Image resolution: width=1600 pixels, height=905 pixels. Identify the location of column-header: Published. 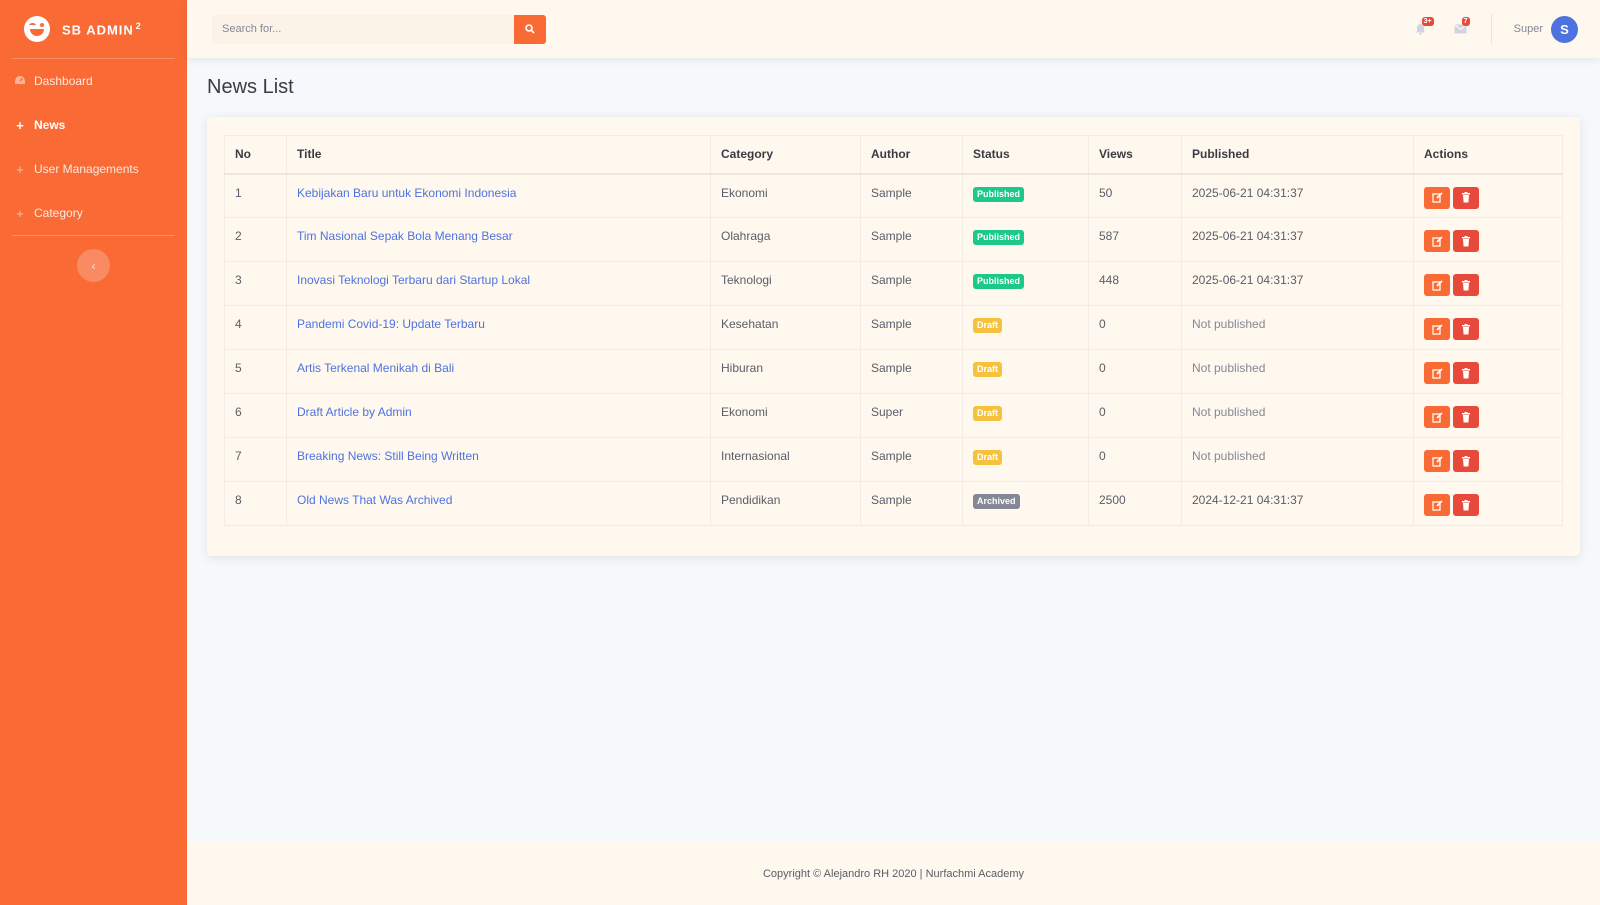
(1297, 155).